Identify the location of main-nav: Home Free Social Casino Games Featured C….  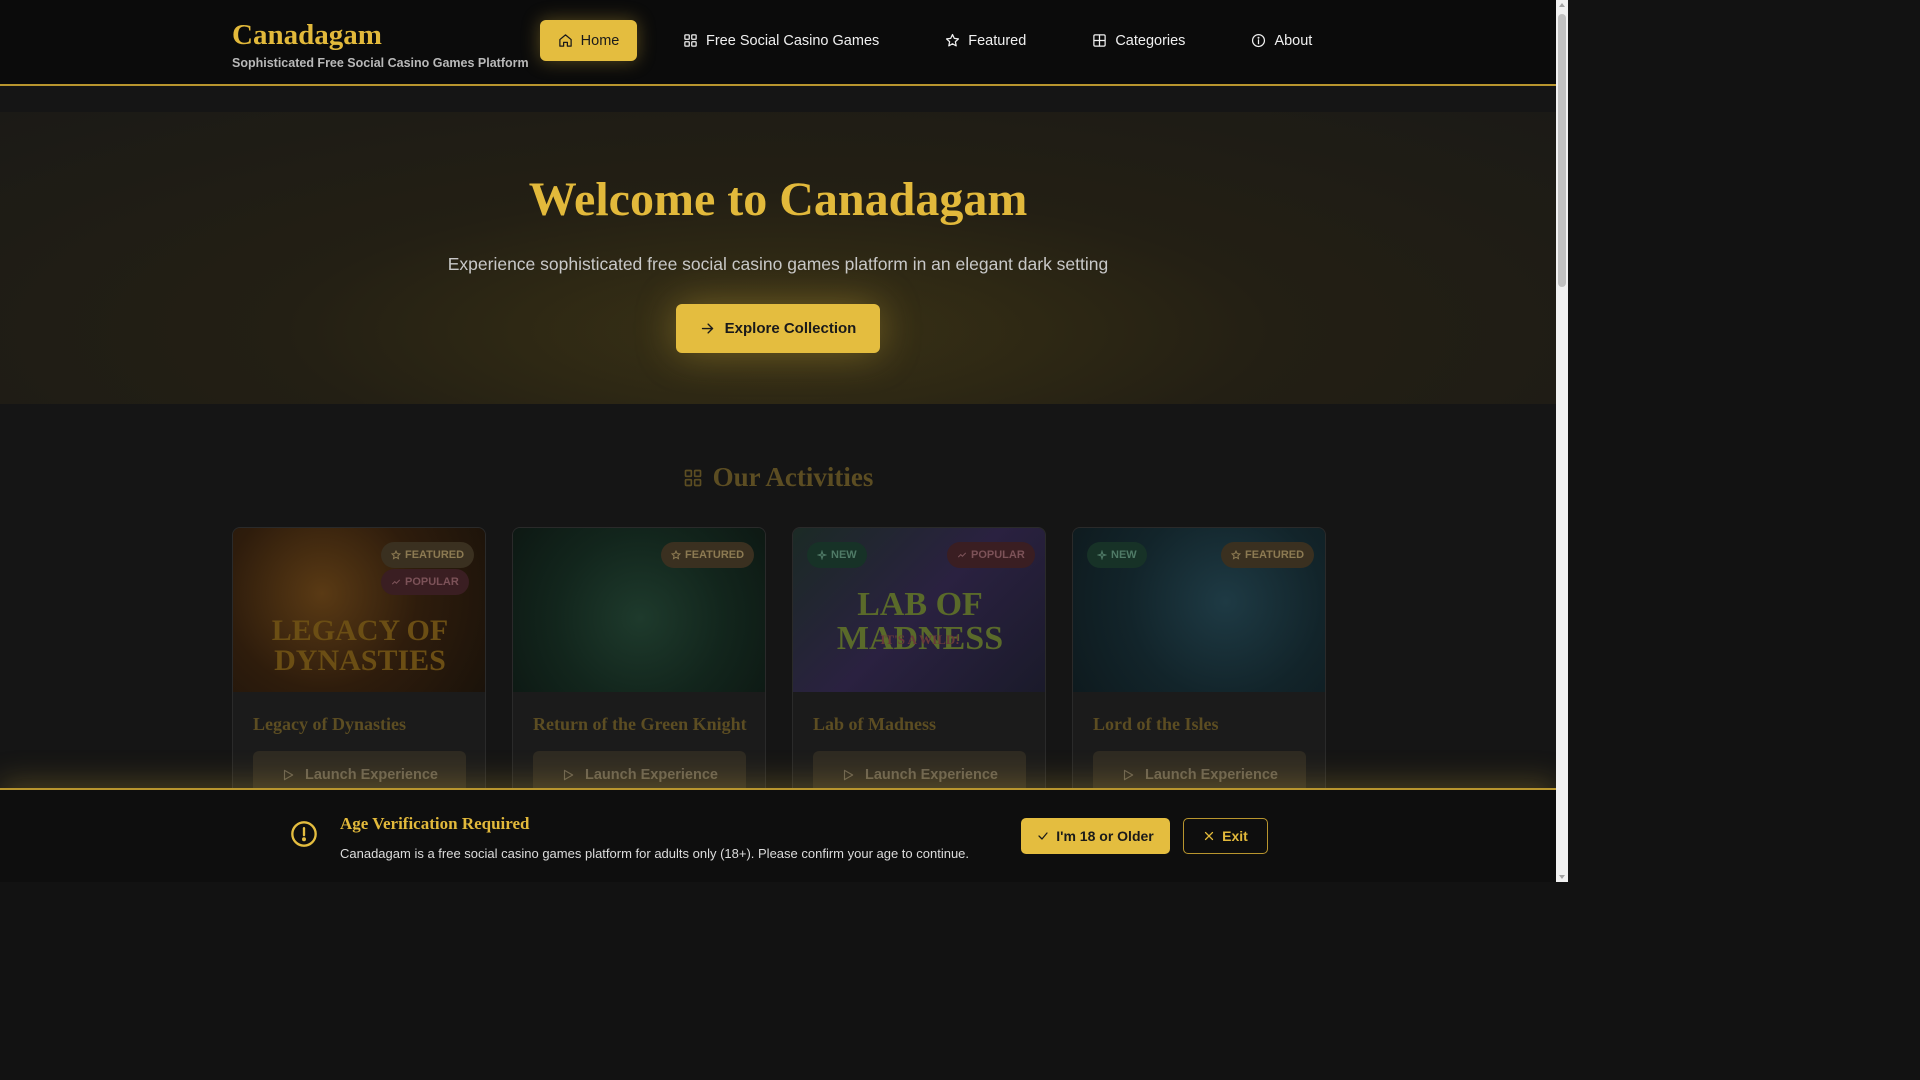
(936, 40).